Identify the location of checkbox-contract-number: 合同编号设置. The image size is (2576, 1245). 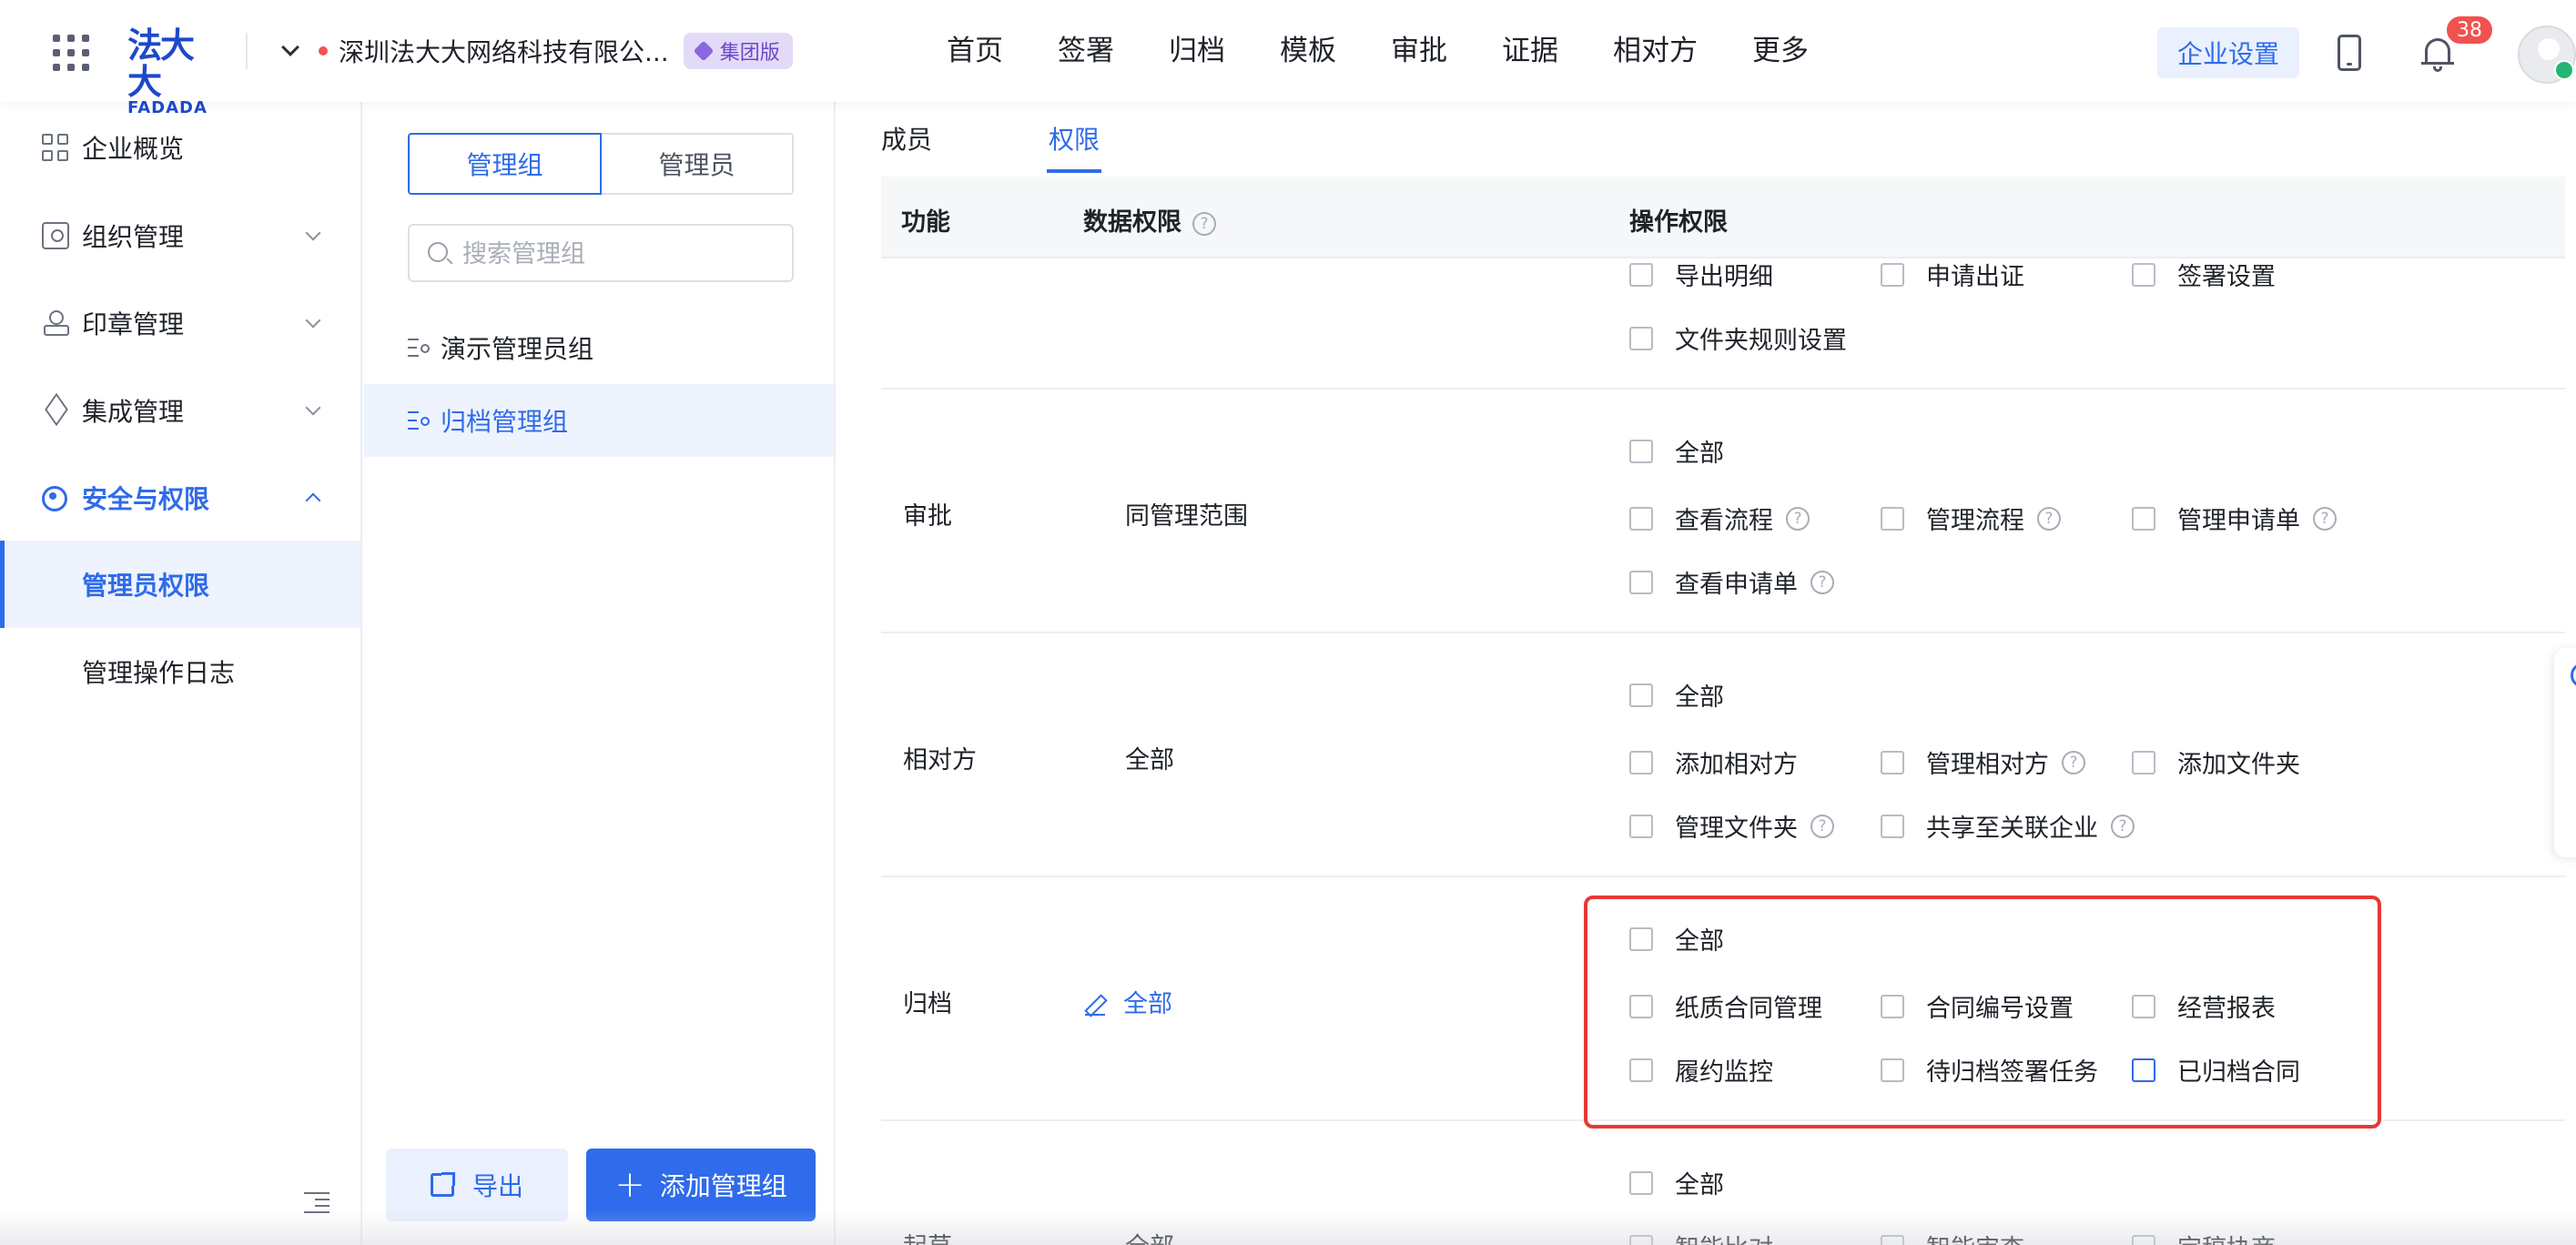
(1977, 1006).